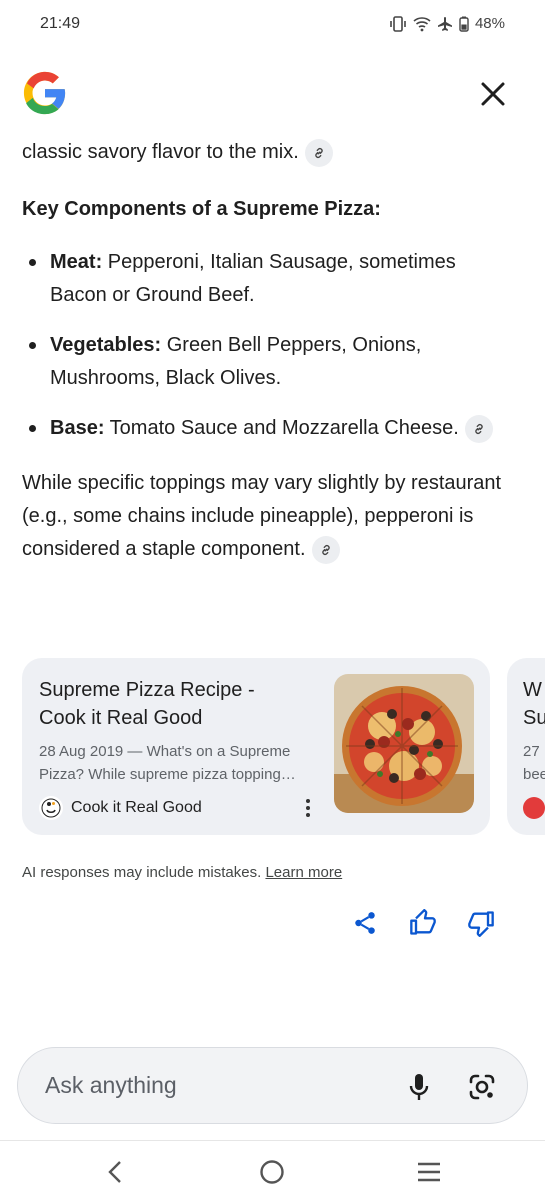 Image resolution: width=545 pixels, height=1200 pixels. I want to click on card-title: W Su, so click(534, 704).